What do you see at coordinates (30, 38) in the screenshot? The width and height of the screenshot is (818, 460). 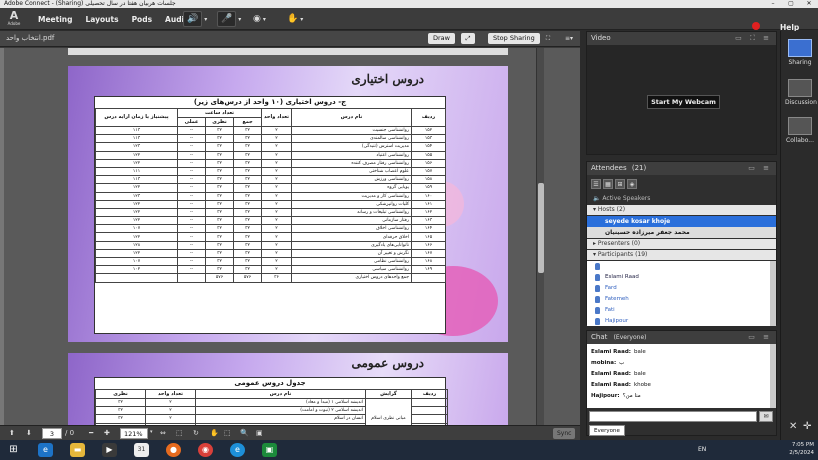 I see `shared-file-name: انتخاب واحد.pdf` at bounding box center [30, 38].